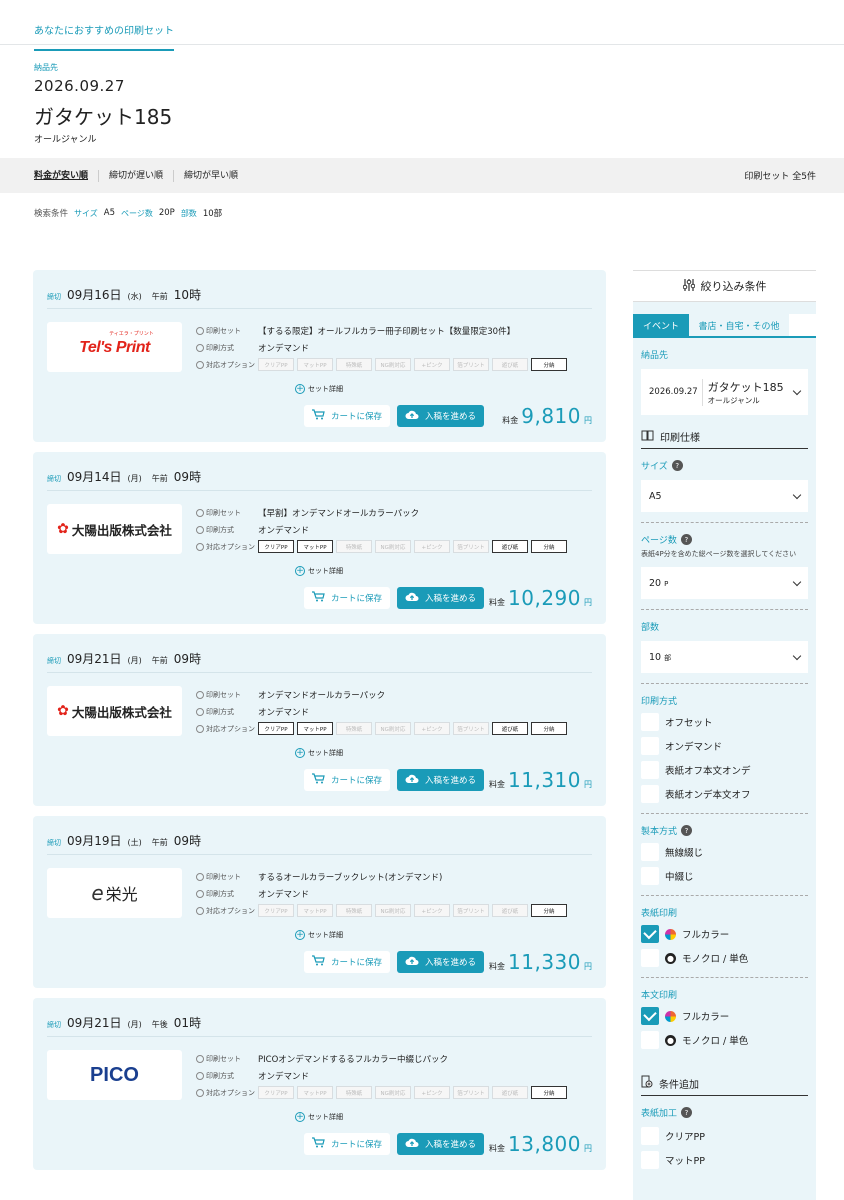 The image size is (844, 1200). Describe the element at coordinates (381, 512) in the screenshot. I see `set-row: 印刷セット 【早割】オンデマンドオールカラーパック` at that location.